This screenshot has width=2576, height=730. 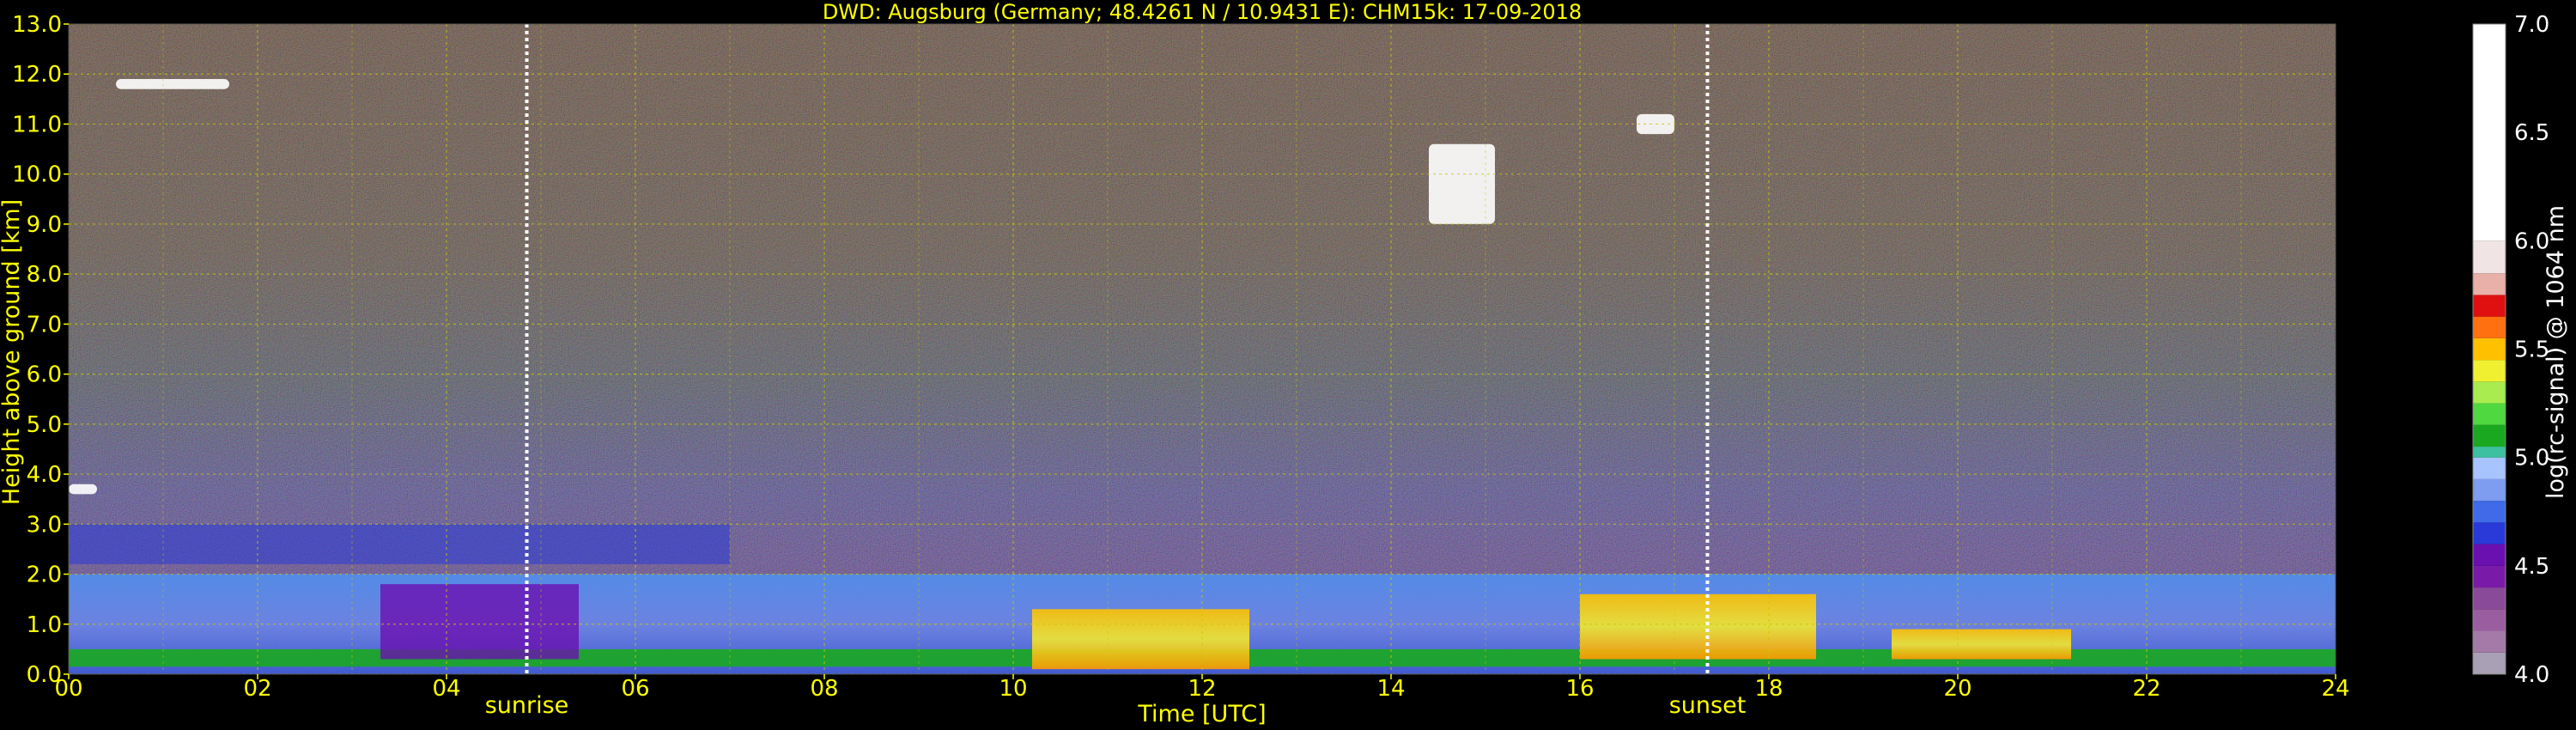 I want to click on y-tick-label: 1.0, so click(x=44, y=625).